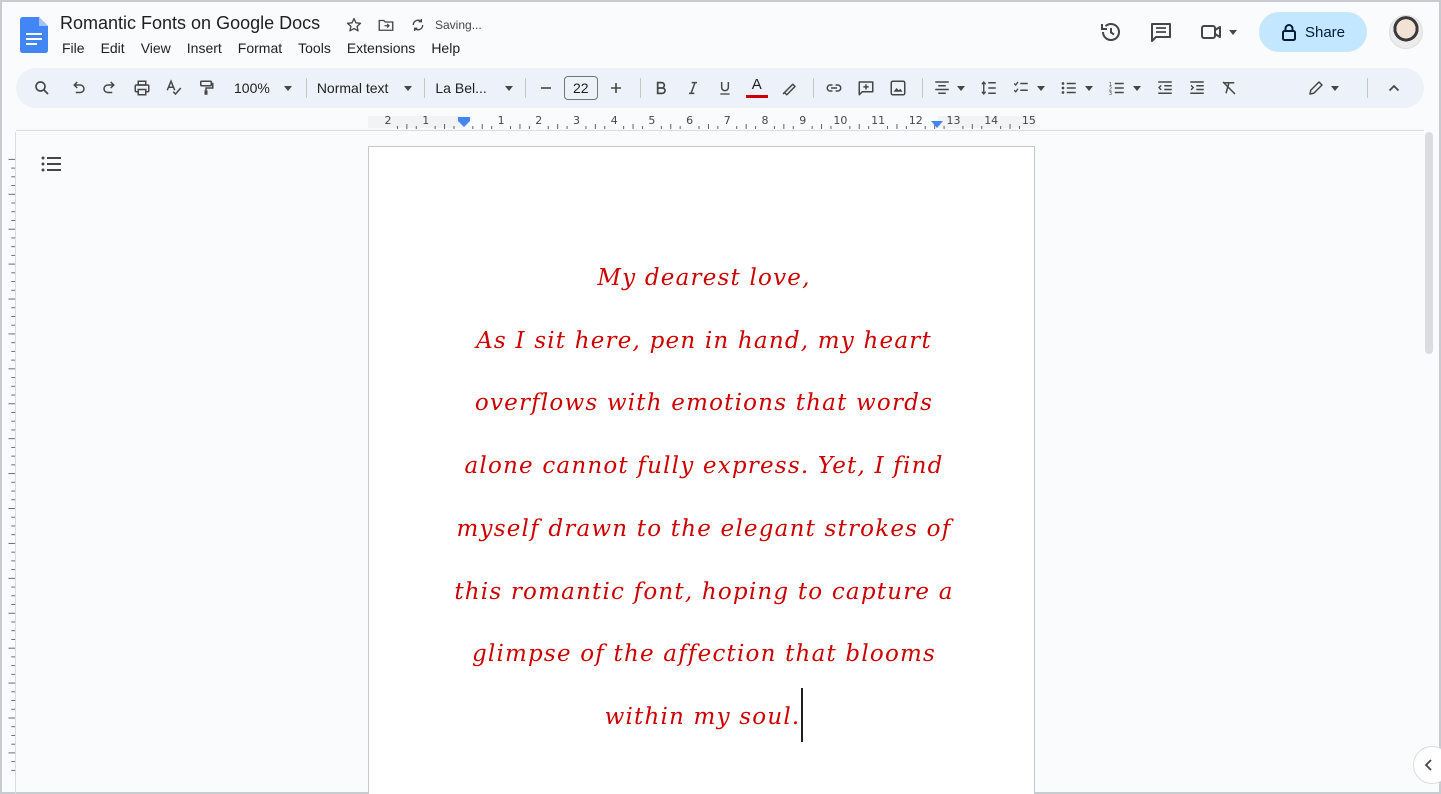  I want to click on insert-link-icon, so click(834, 88).